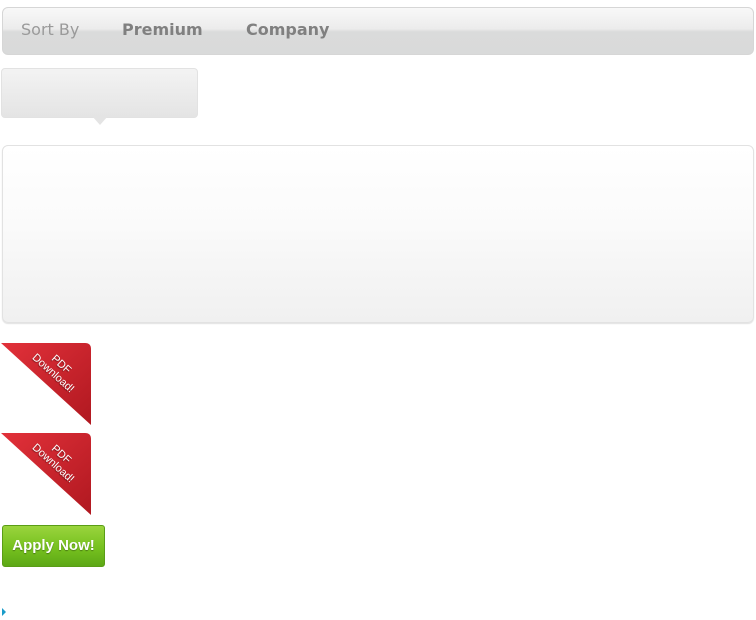 This screenshot has width=756, height=620. Describe the element at coordinates (162, 30) in the screenshot. I see `sort-option-premium: Premium` at that location.